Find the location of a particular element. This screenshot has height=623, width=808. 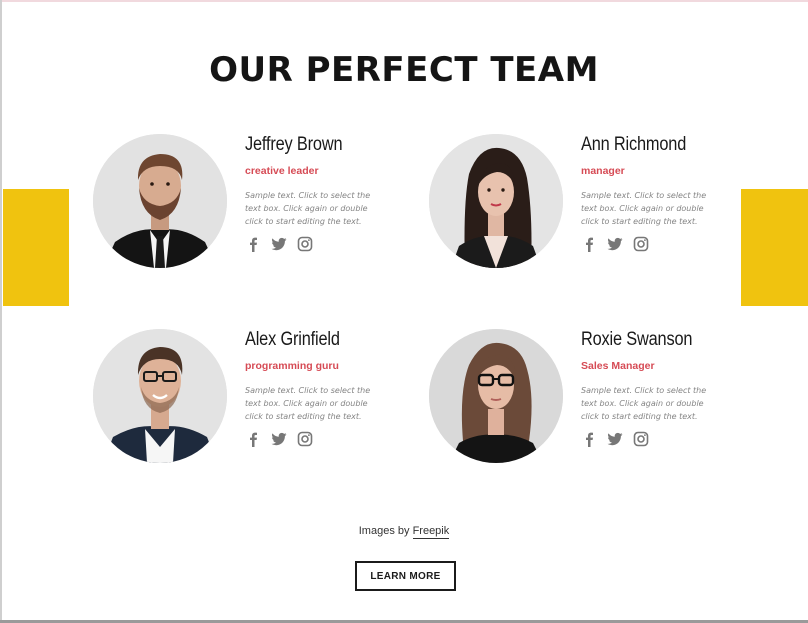

member-role: Sales Manager is located at coordinates (618, 366).